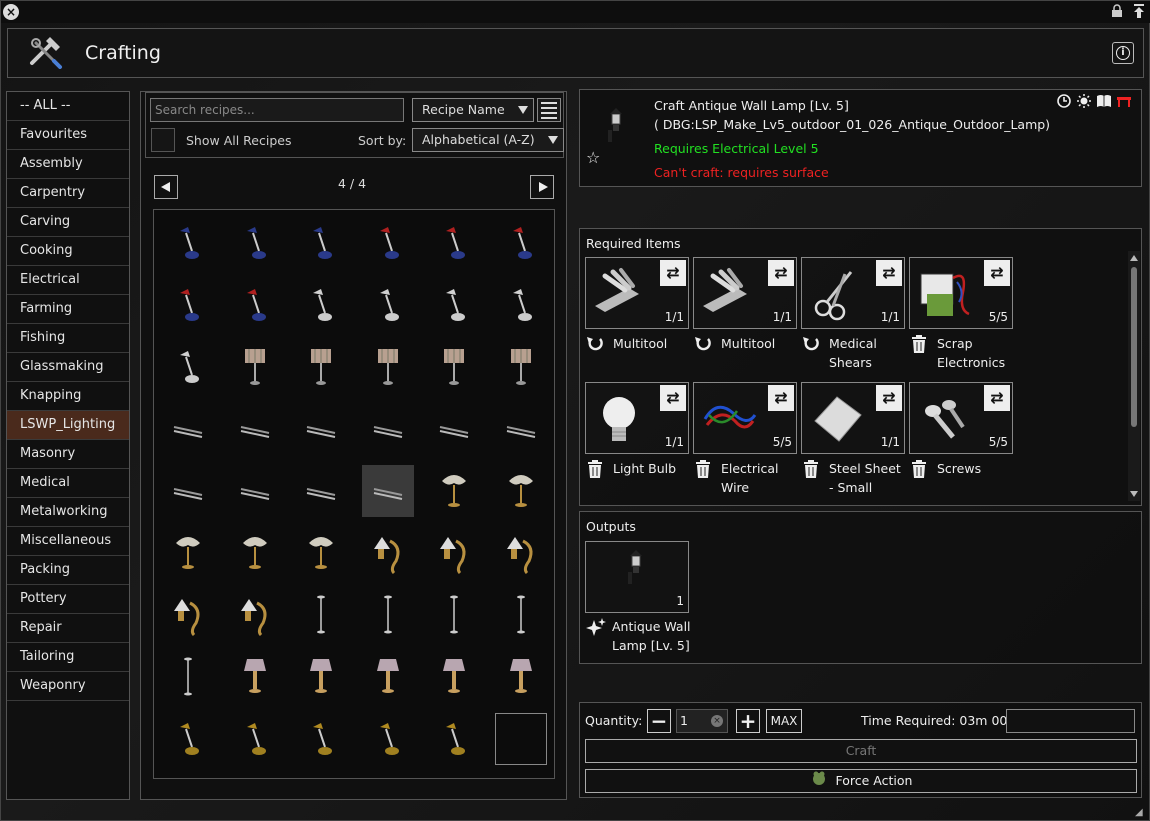  What do you see at coordinates (1134, 347) in the screenshot?
I see `scroll-thumb` at bounding box center [1134, 347].